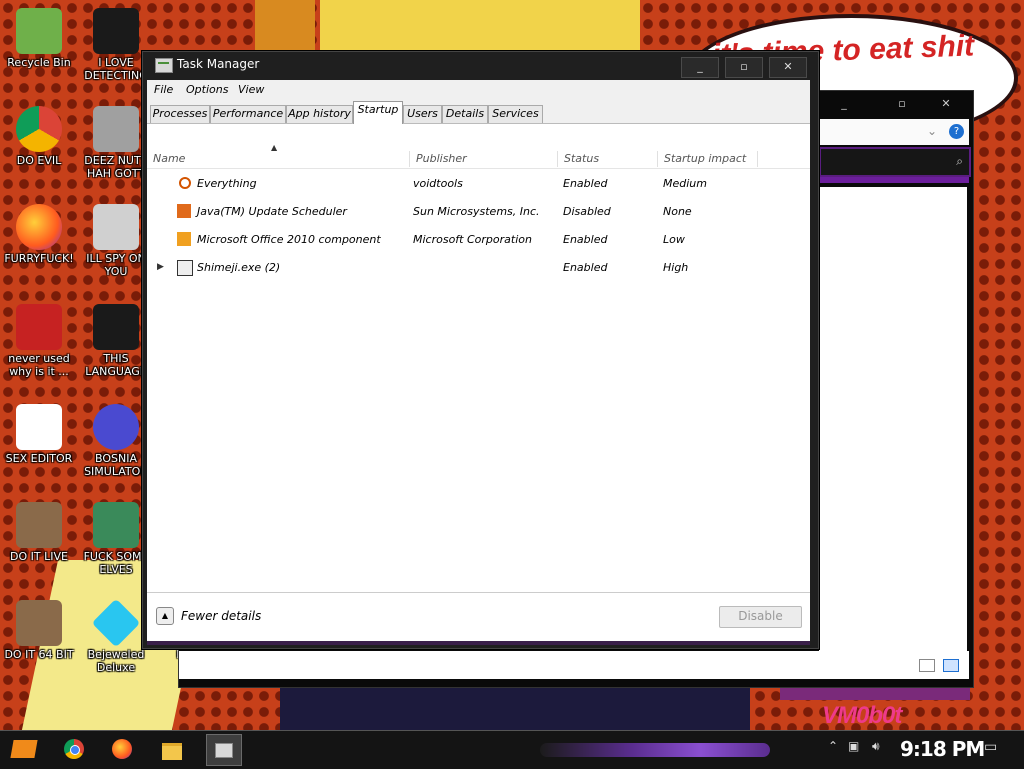 Image resolution: width=1024 pixels, height=769 pixels. Describe the element at coordinates (39, 427) in the screenshot. I see `hxd-icon` at that location.